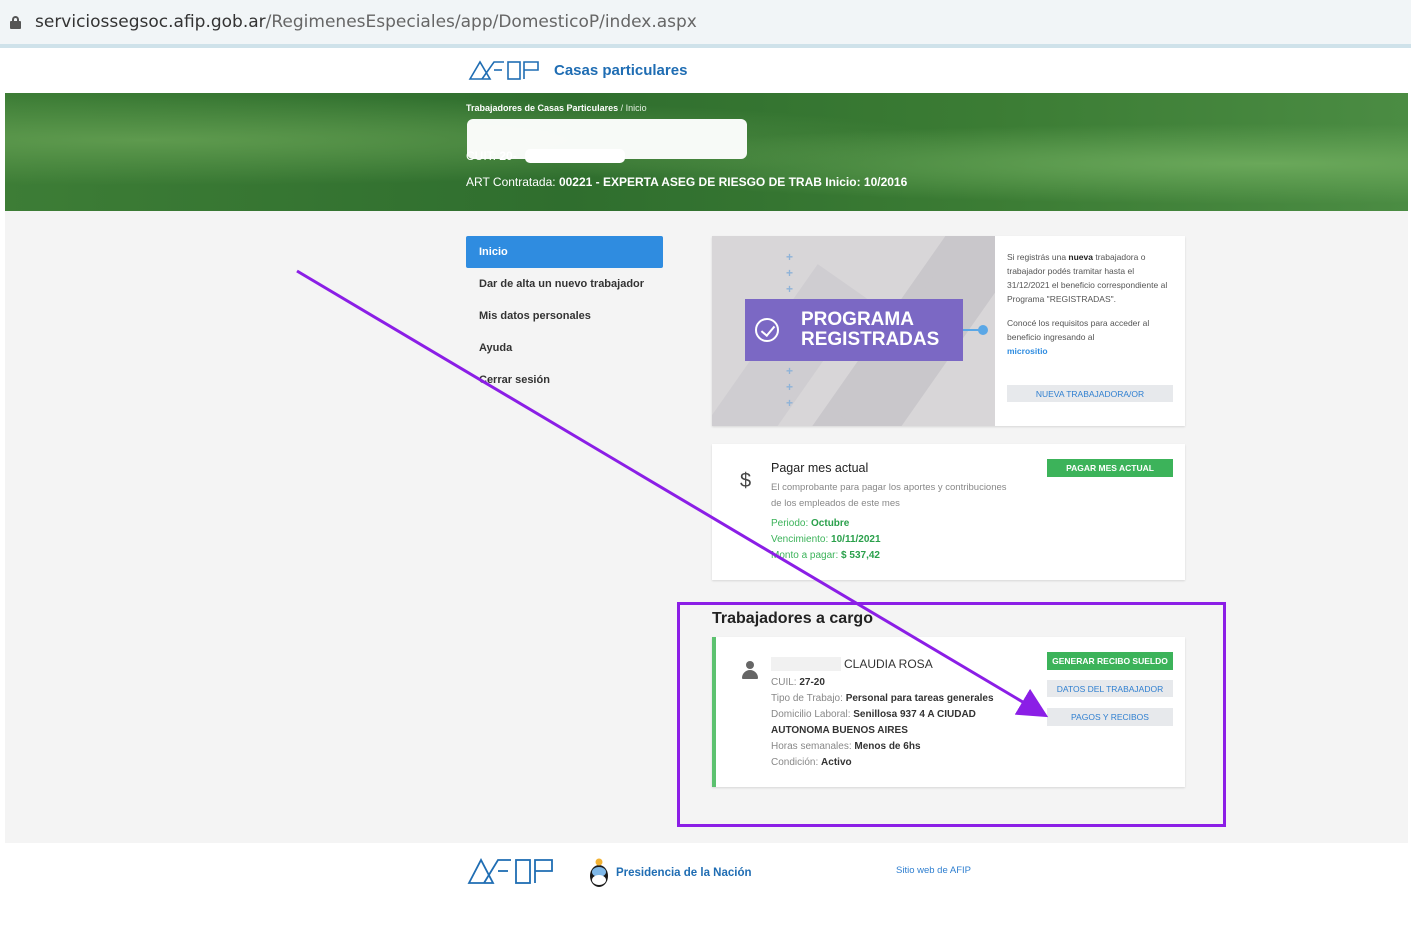 The height and width of the screenshot is (925, 1411). Describe the element at coordinates (636, 108) in the screenshot. I see `breadcrumb-item-inicio: Inicio` at that location.